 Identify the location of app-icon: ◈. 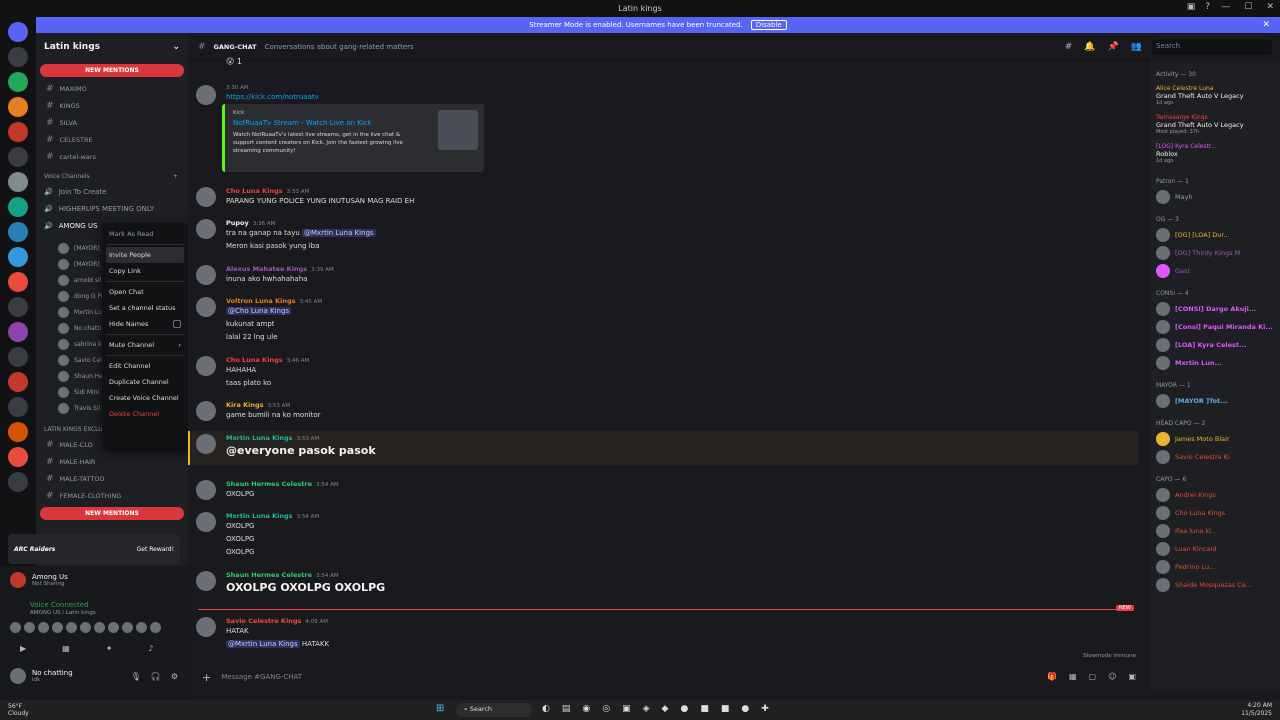
(646, 709).